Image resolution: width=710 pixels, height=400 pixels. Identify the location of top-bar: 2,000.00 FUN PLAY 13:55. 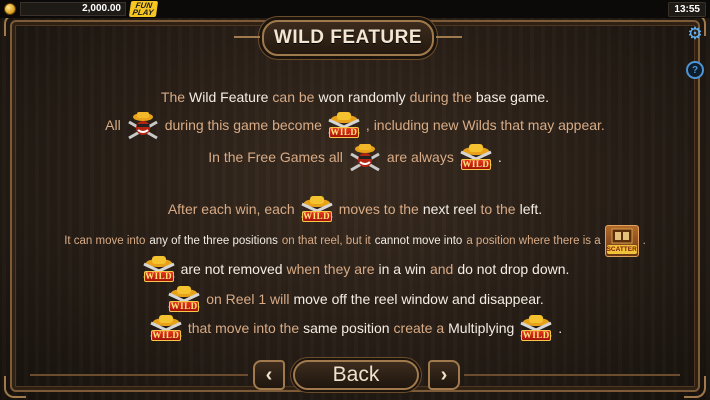
(355, 9).